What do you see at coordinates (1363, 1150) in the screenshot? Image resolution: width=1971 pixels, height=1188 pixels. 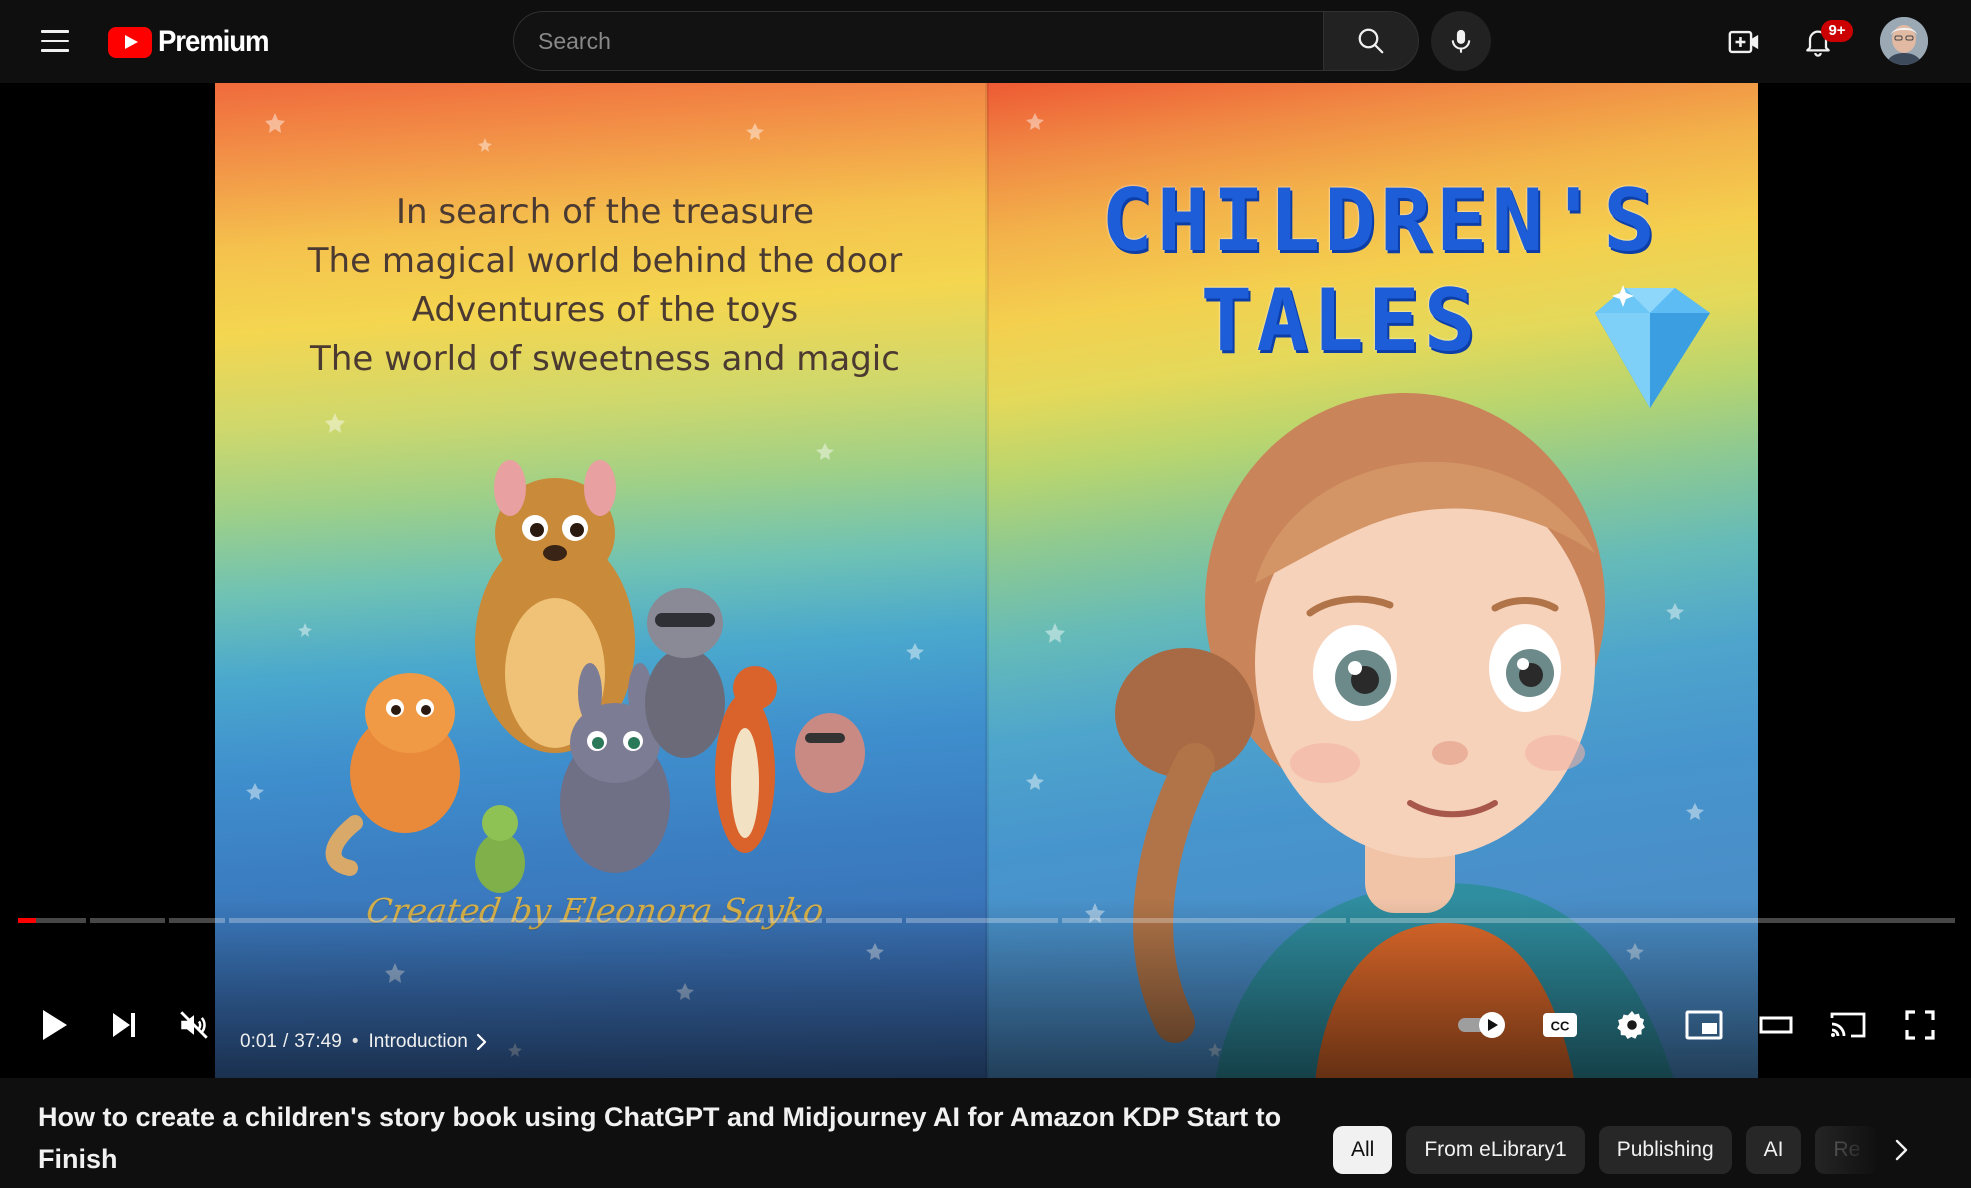 I see `chip-all: All` at bounding box center [1363, 1150].